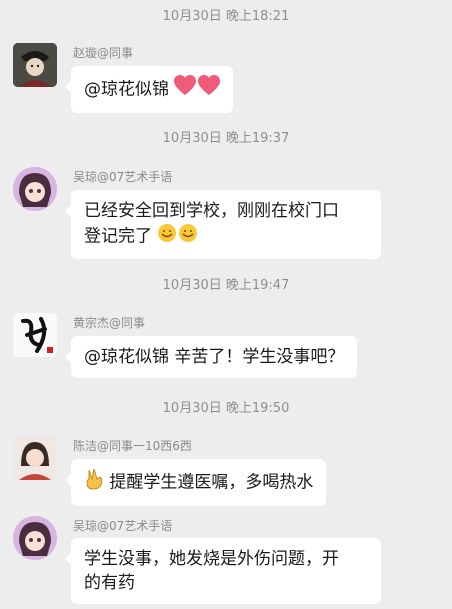 The image size is (452, 609). Describe the element at coordinates (109, 323) in the screenshot. I see `sender-name: 黄宗杰@同事` at that location.